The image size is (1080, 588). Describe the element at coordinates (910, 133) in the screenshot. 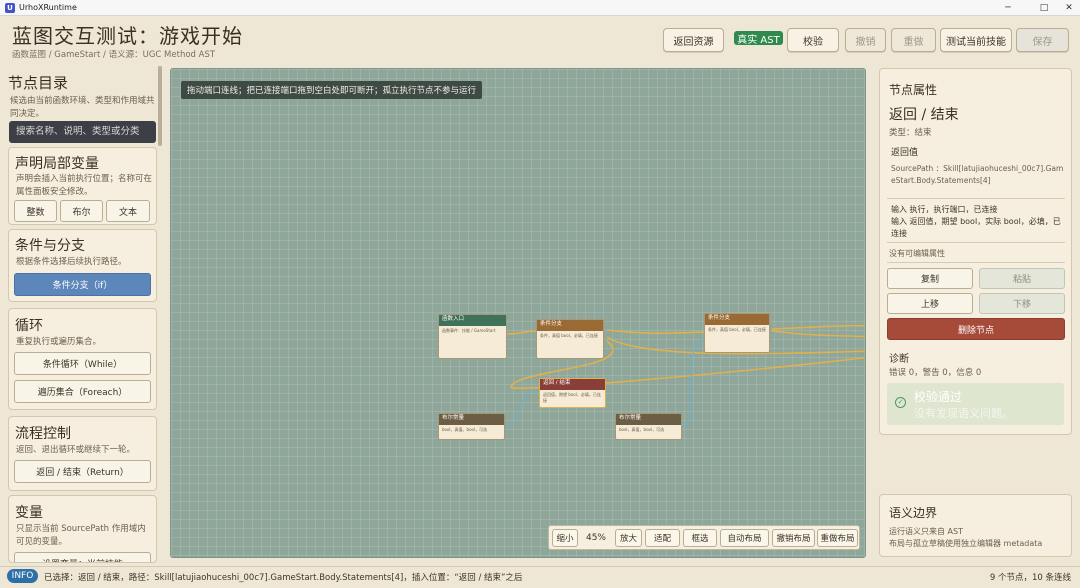

I see `node-type: 类型：结束` at that location.